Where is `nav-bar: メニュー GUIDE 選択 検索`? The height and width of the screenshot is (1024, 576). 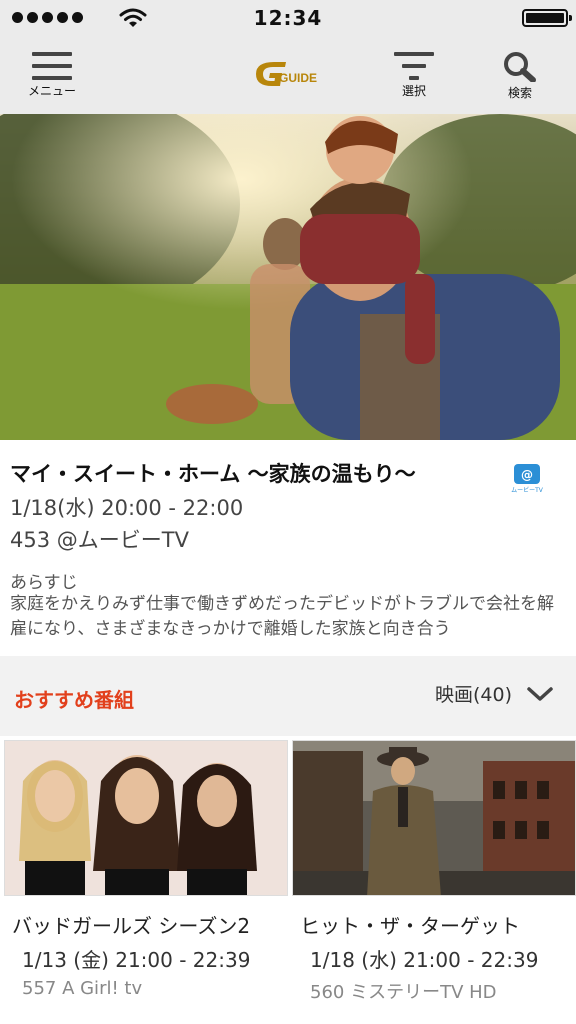
nav-bar: メニュー GUIDE 選択 検索 is located at coordinates (288, 75).